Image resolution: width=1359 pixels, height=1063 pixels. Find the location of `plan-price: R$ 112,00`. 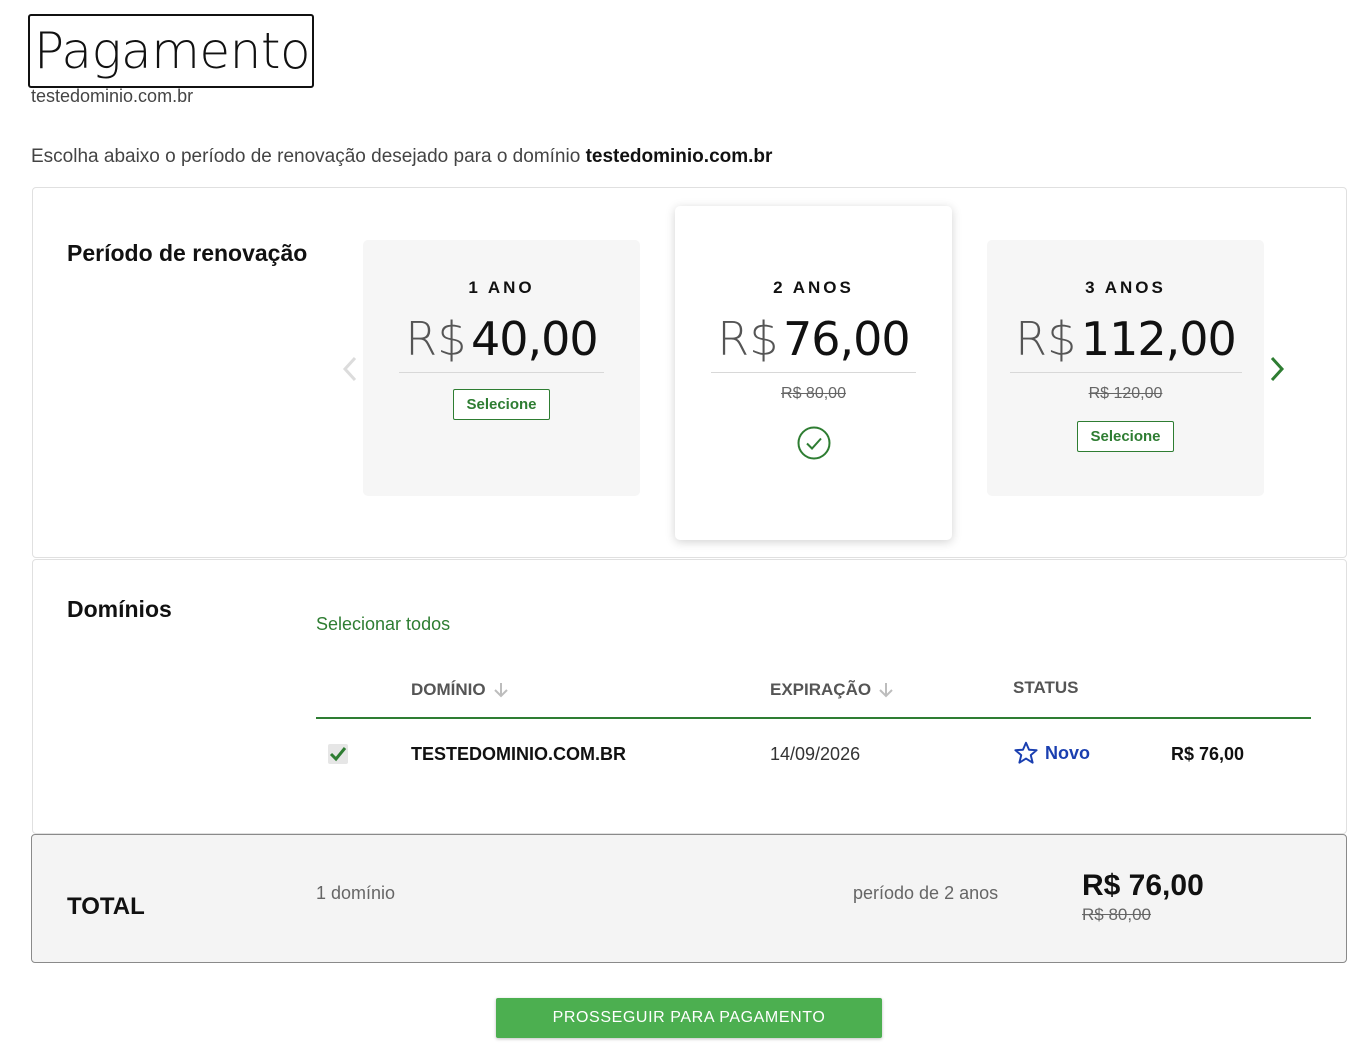

plan-price: R$ 112,00 is located at coordinates (1125, 342).